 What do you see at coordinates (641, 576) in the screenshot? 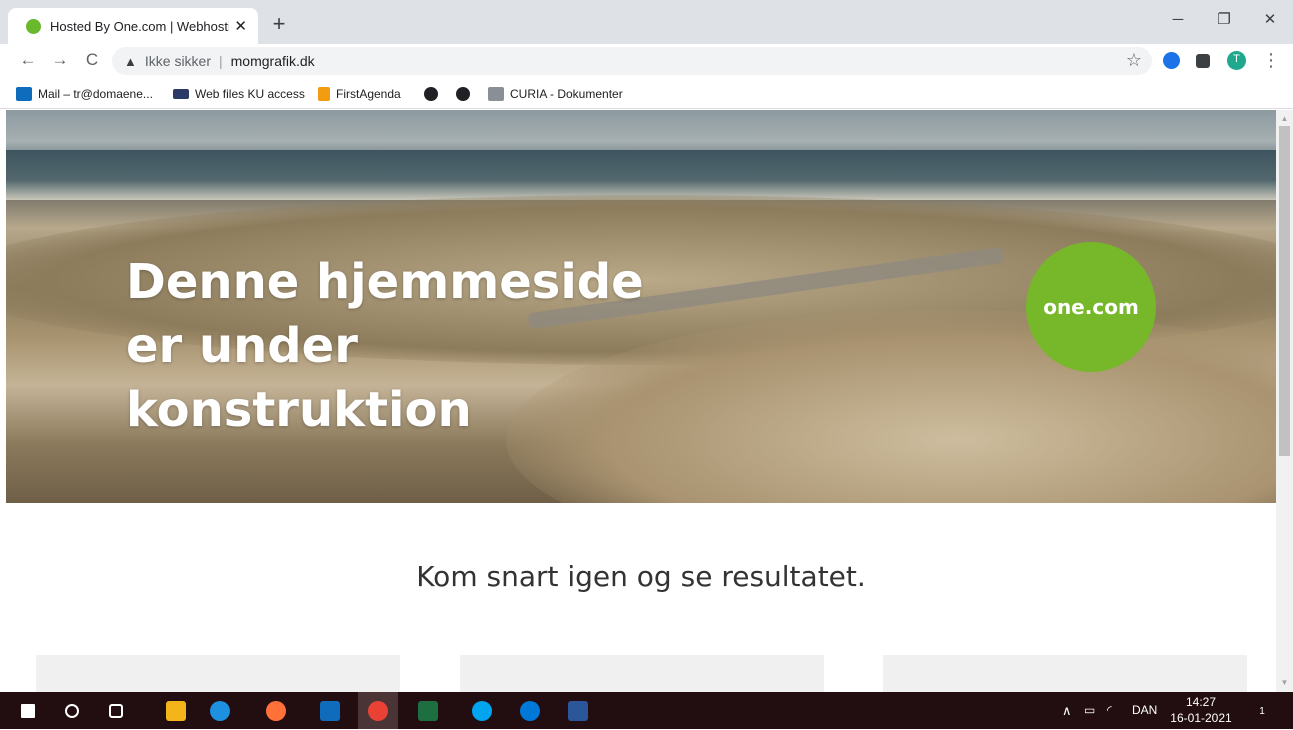
I see `tagline: Kom snart igen og se resultatet.` at bounding box center [641, 576].